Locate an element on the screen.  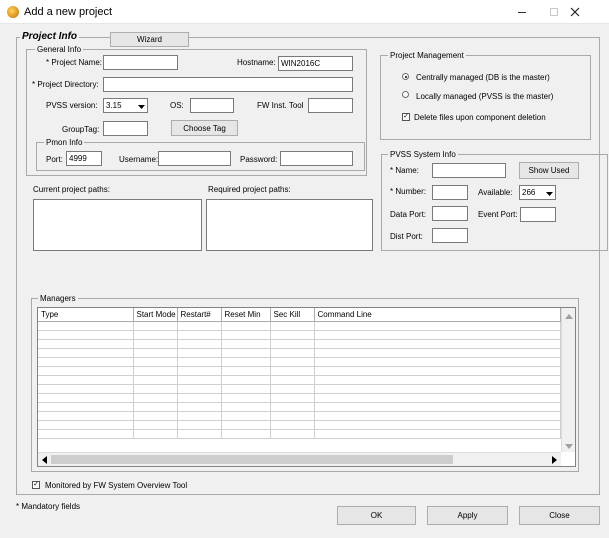
password-input is located at coordinates (316, 158).